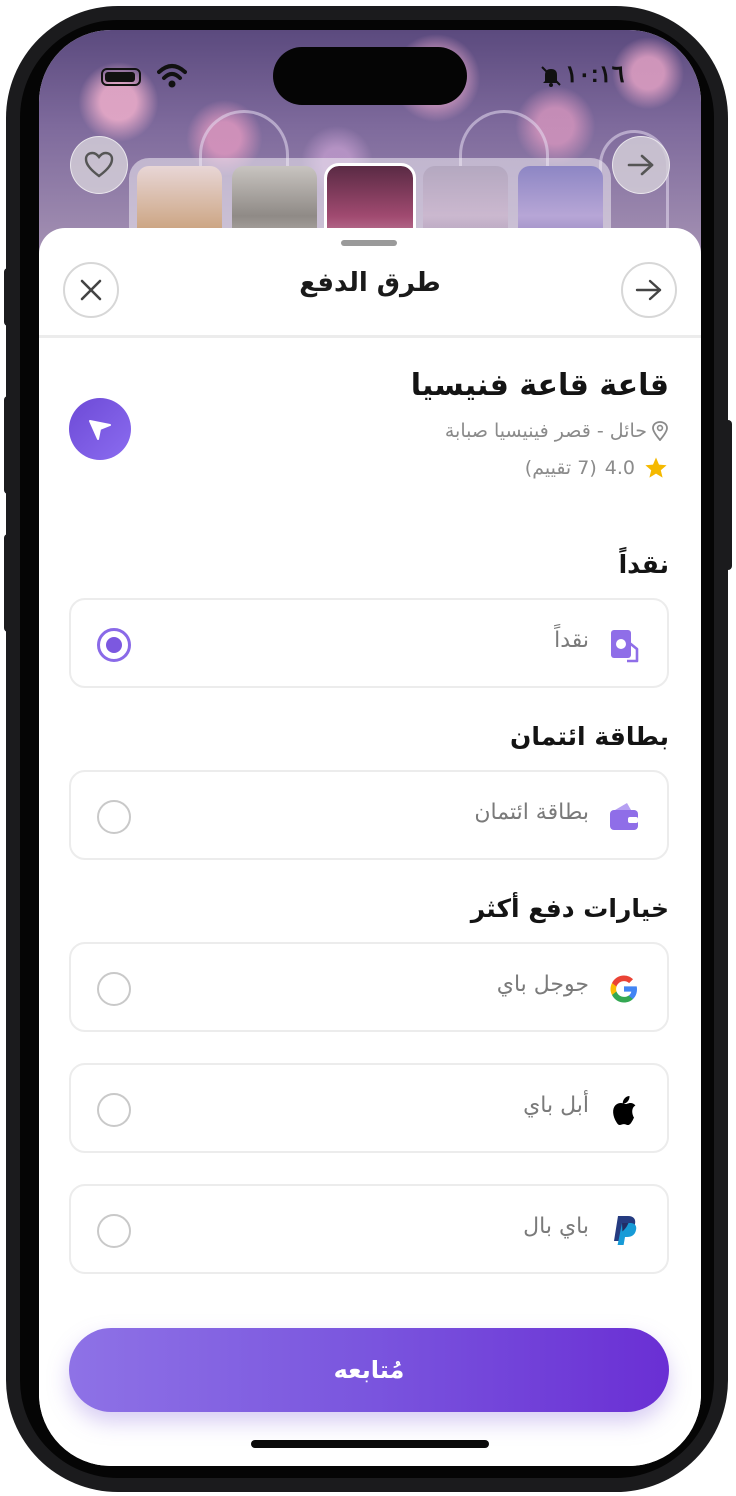 Image resolution: width=736 pixels, height=1496 pixels. What do you see at coordinates (172, 76) in the screenshot?
I see `wifi-icon` at bounding box center [172, 76].